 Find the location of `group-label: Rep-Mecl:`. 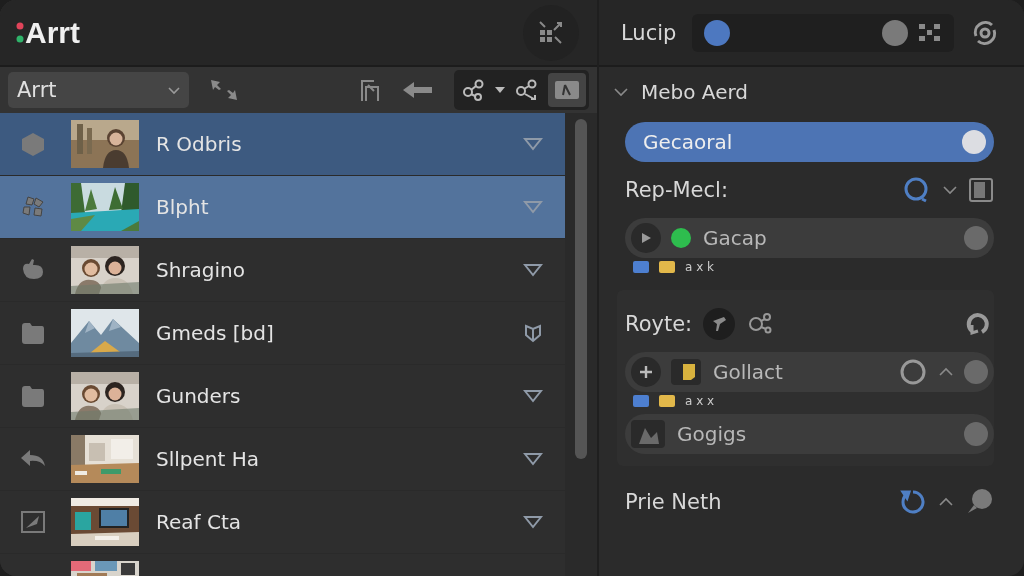

group-label: Rep-Mecl: is located at coordinates (676, 190).